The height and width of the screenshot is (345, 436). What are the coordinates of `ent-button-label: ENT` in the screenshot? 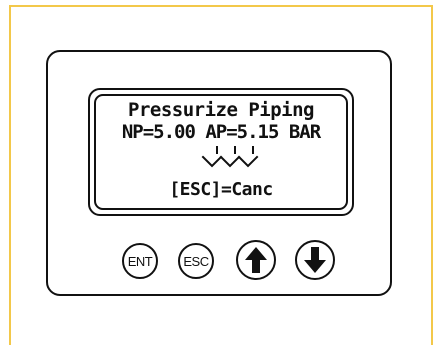 It's located at (140, 261).